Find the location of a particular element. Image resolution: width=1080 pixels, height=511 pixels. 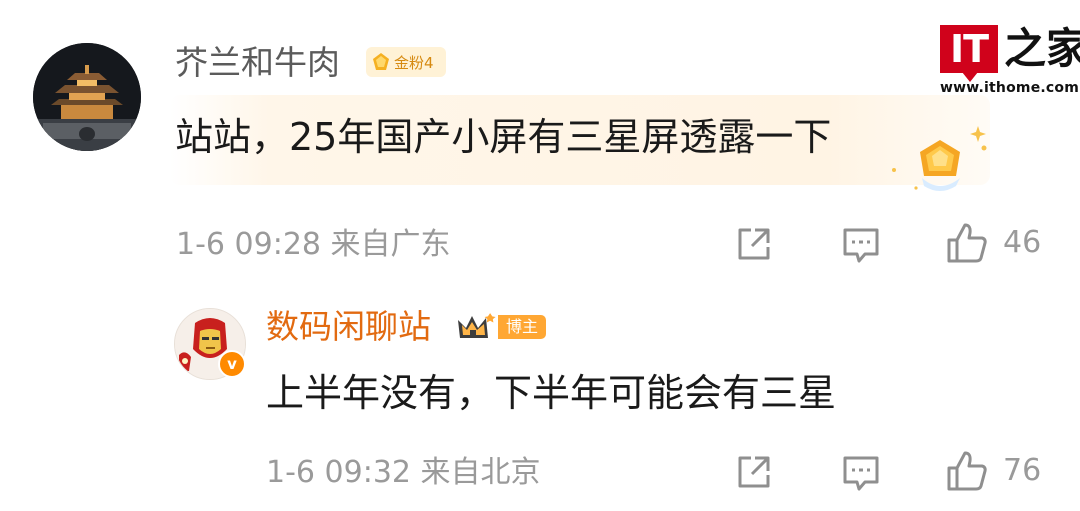

location: 来自广东 is located at coordinates (390, 244).